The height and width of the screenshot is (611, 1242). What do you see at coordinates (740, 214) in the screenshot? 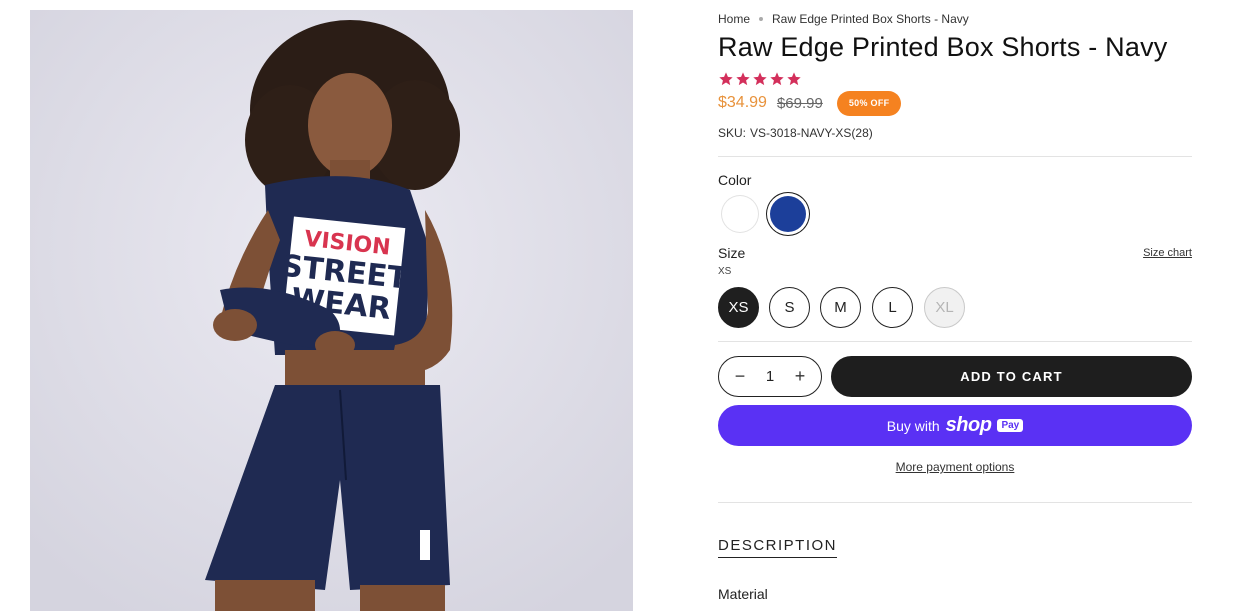
I see `color-swatch-white` at bounding box center [740, 214].